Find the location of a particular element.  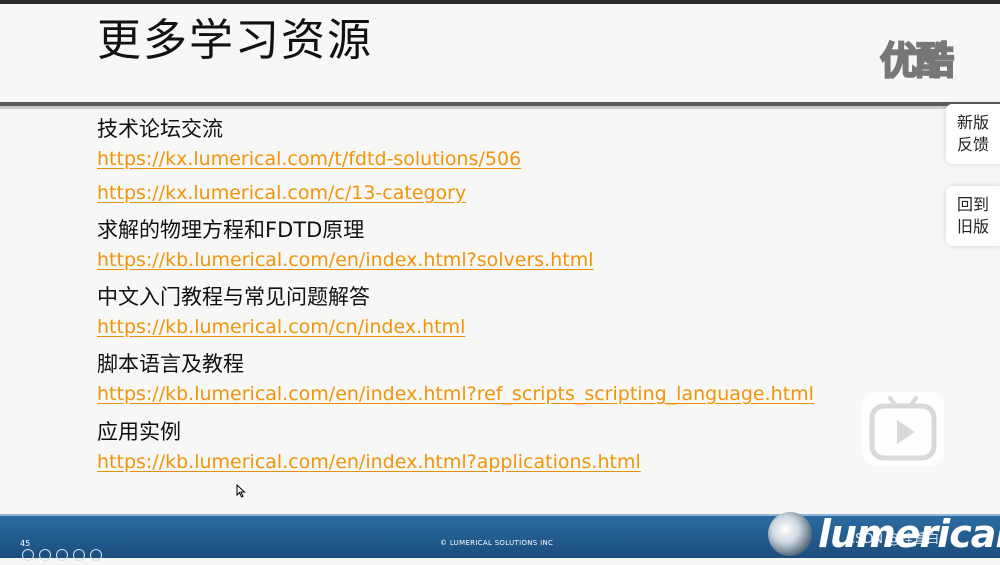

cursor-icon is located at coordinates (241, 491).